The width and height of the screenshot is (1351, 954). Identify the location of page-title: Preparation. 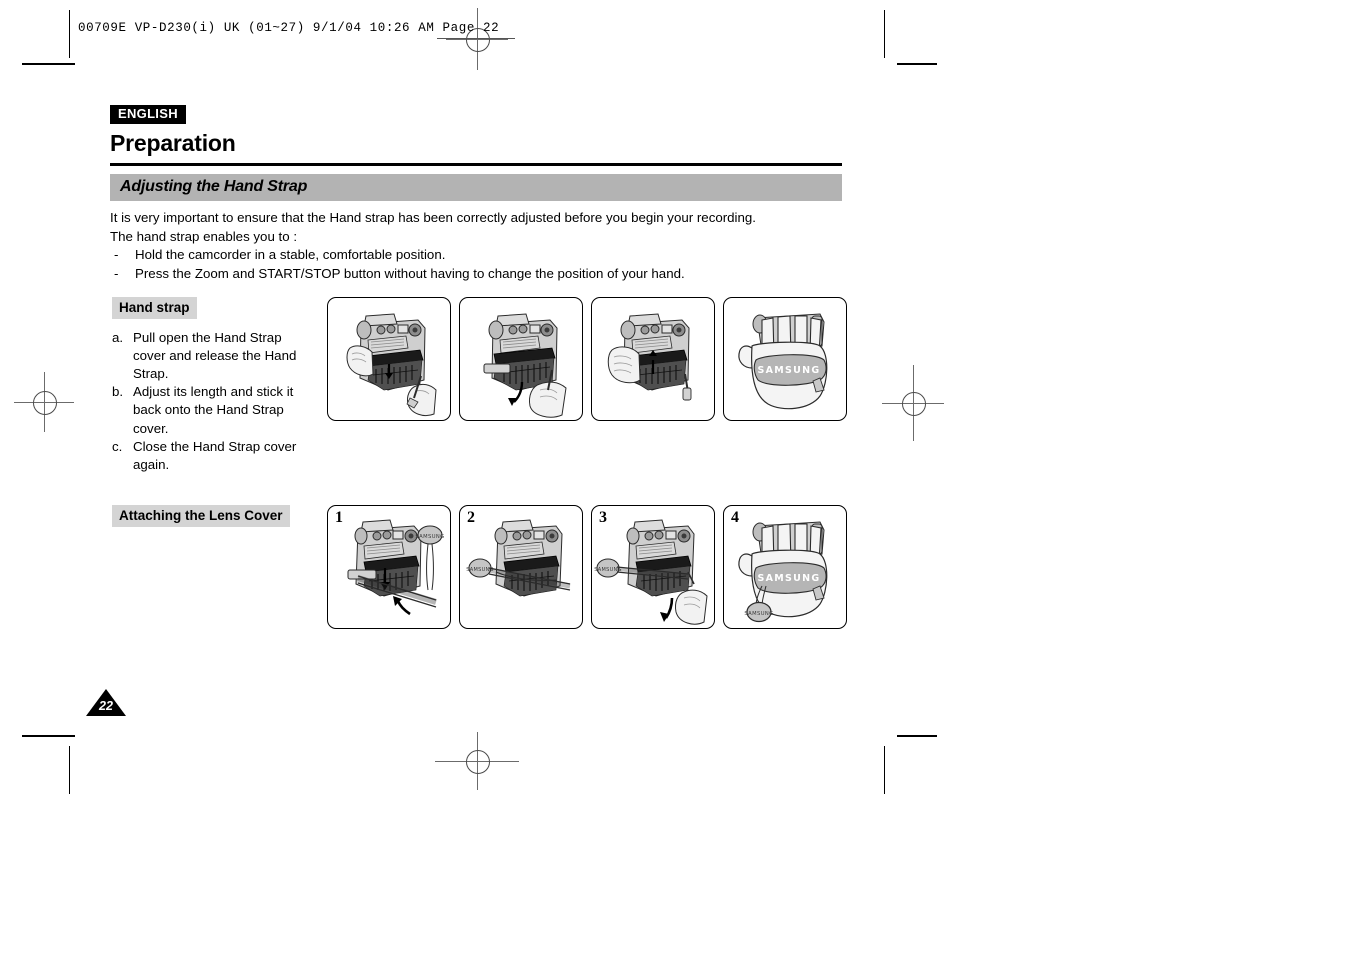
(173, 143).